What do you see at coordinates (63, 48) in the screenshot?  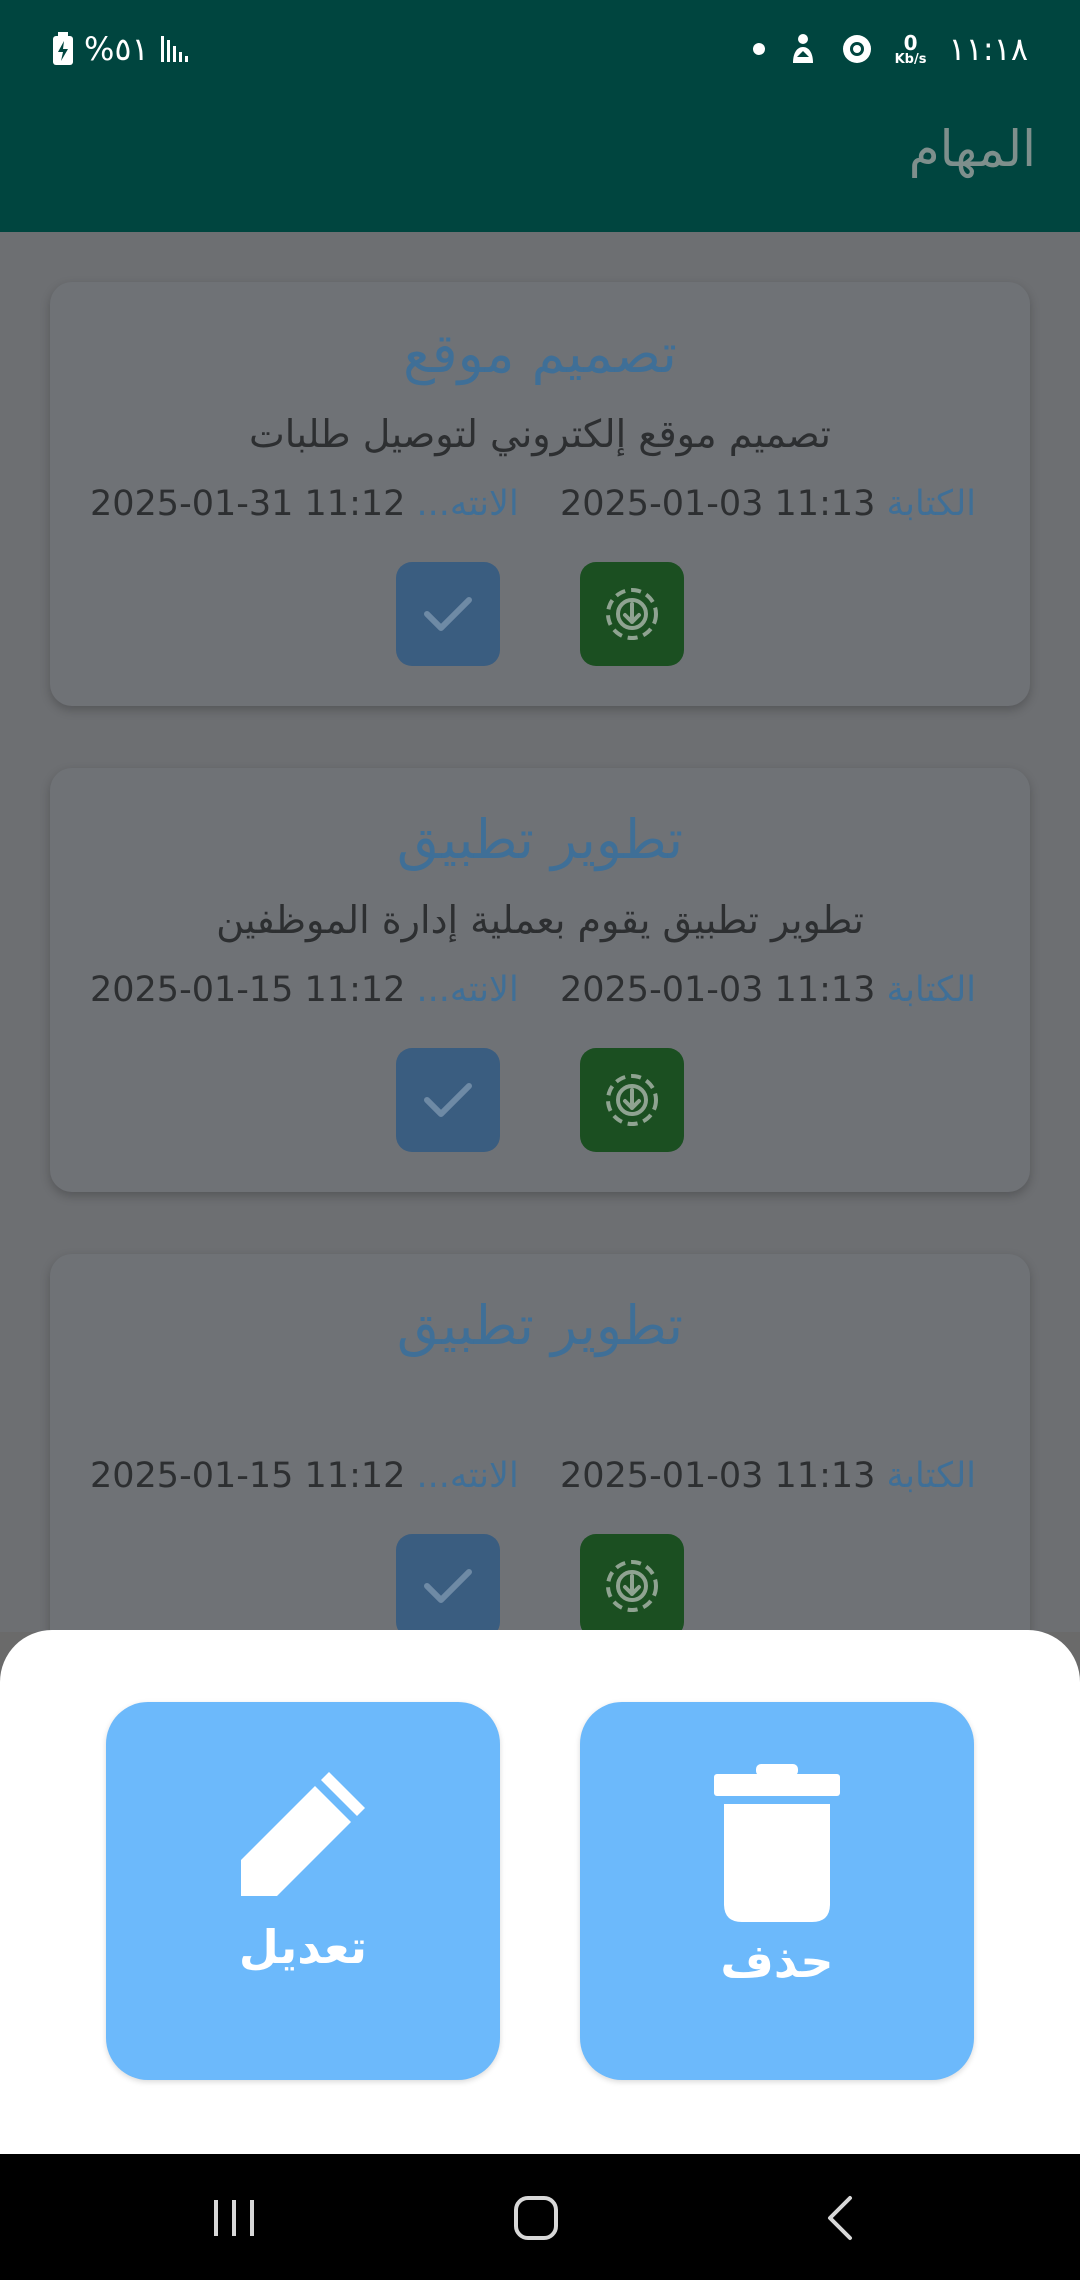 I see `battery-icon` at bounding box center [63, 48].